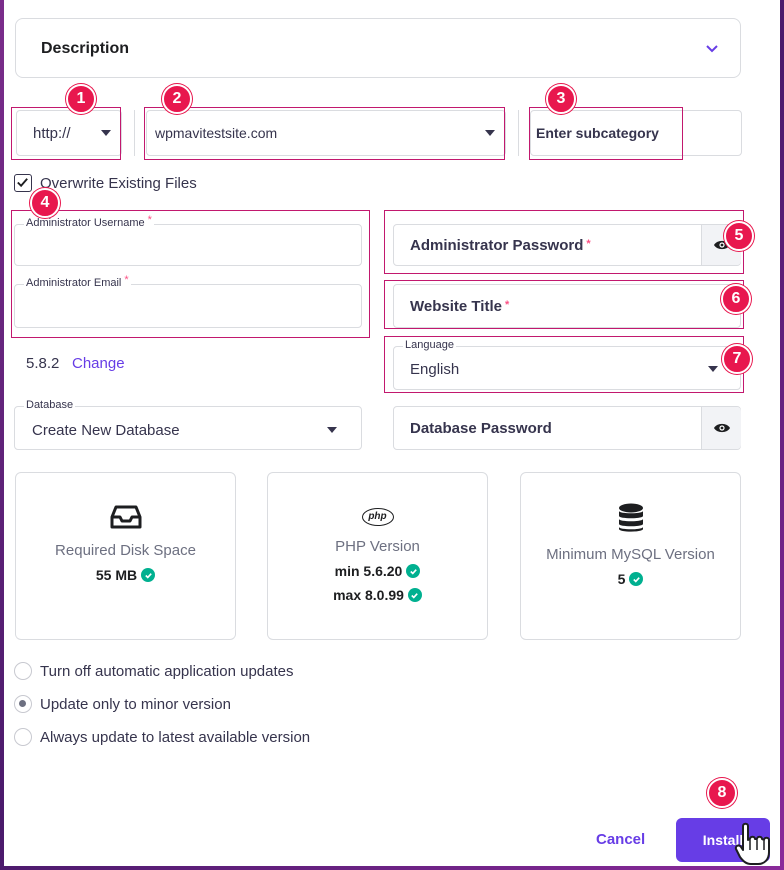 The width and height of the screenshot is (784, 870). I want to click on highlight-domain, so click(324, 133).